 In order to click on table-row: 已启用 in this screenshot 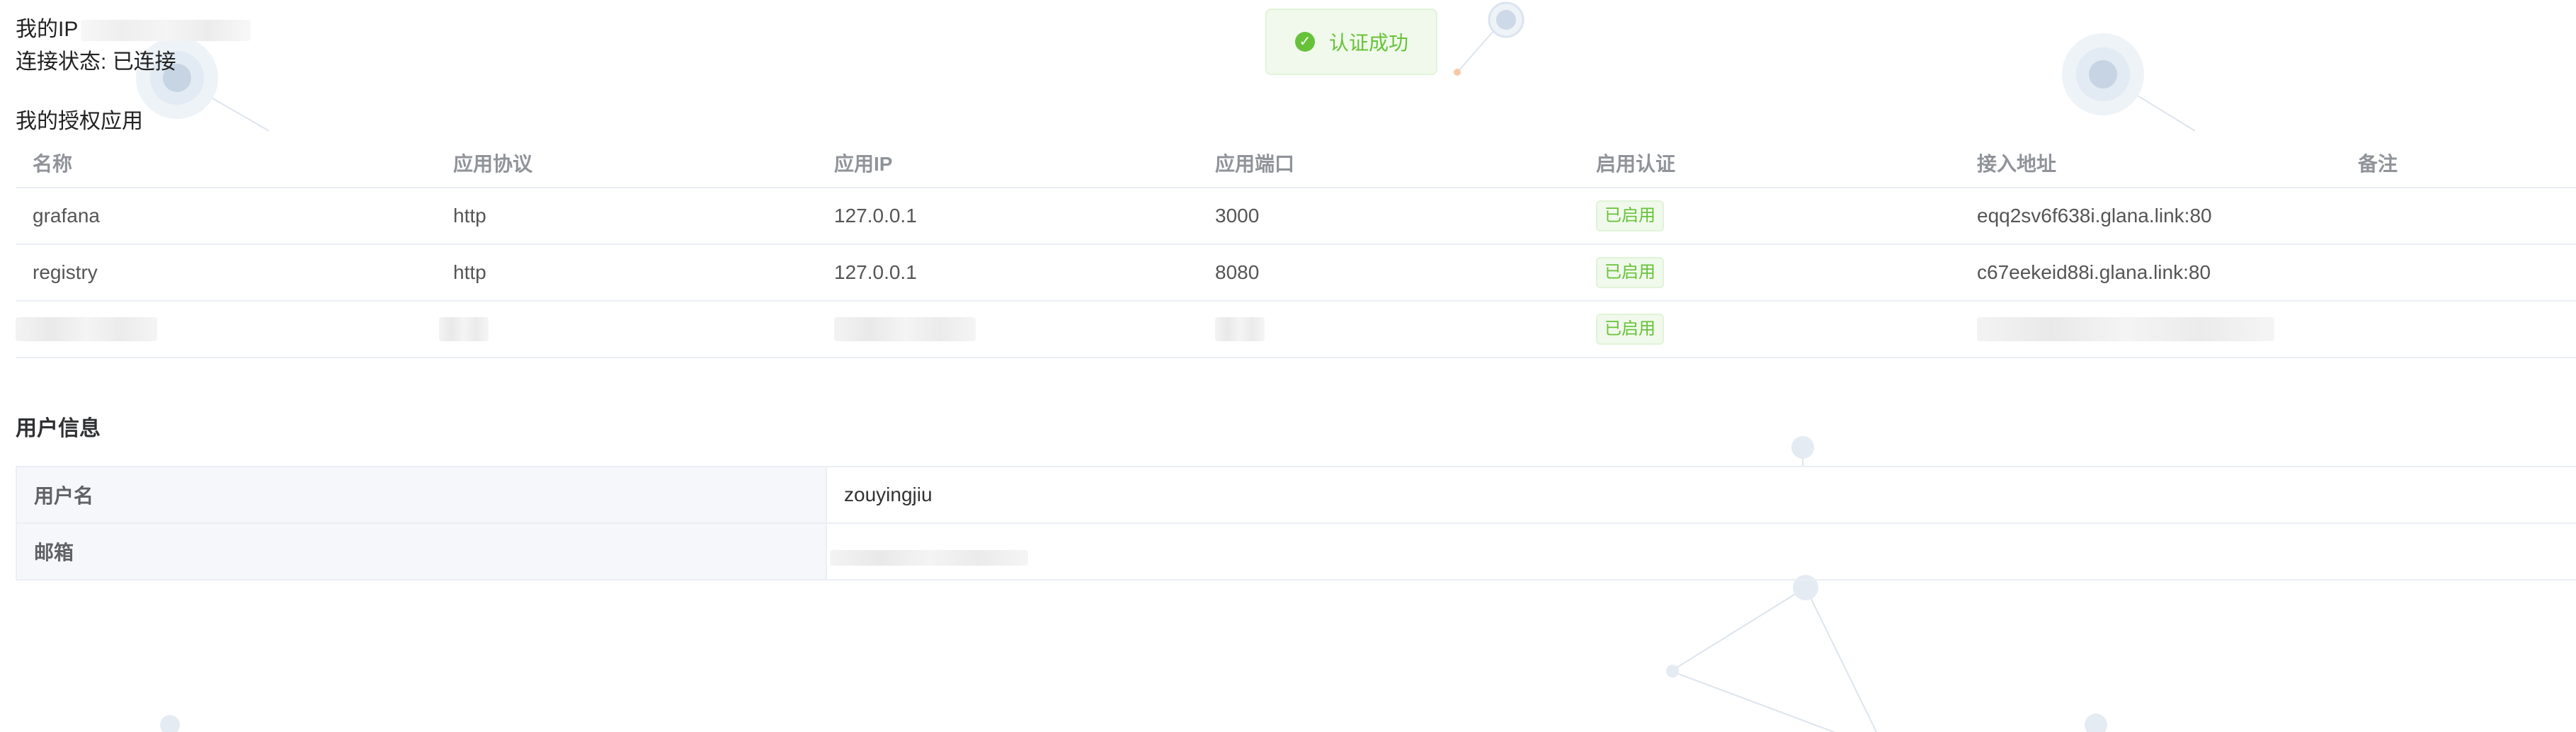, I will do `click(1296, 330)`.